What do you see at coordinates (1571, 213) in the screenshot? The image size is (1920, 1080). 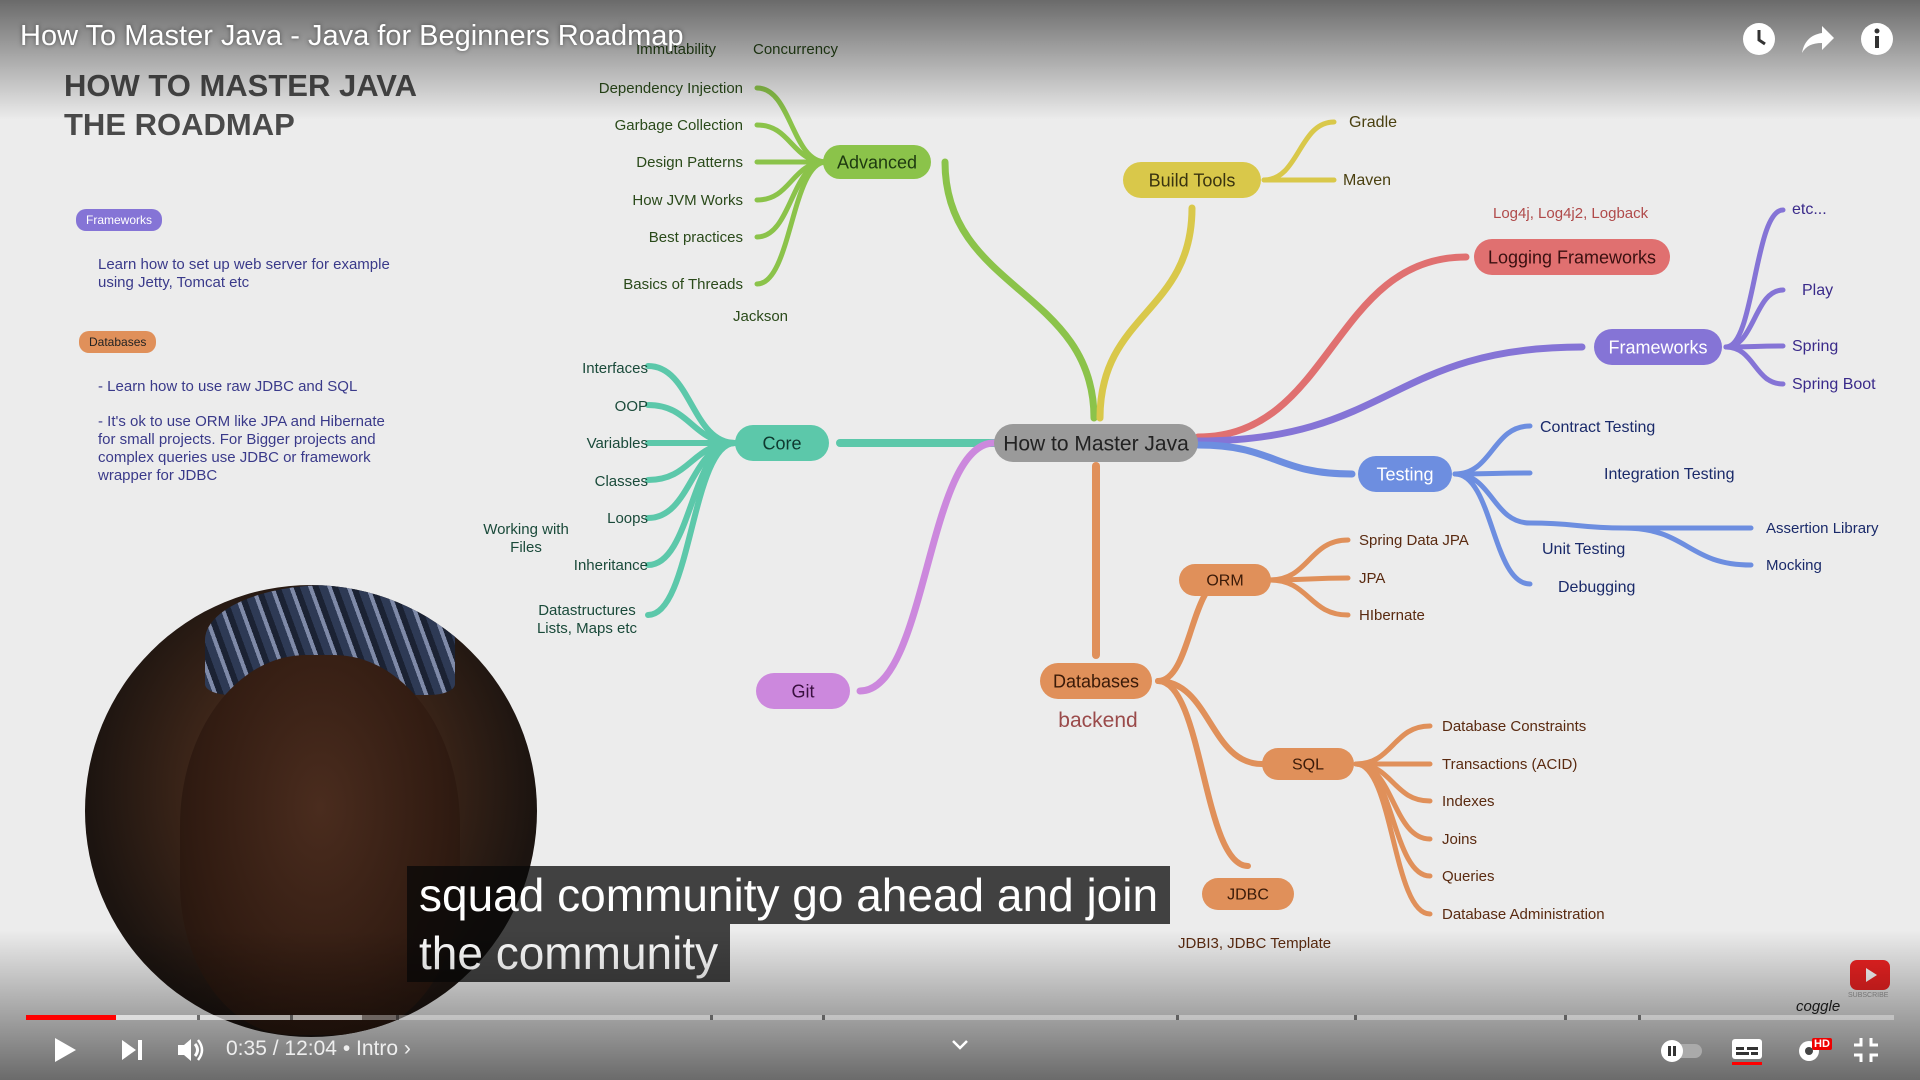 I see `logging-note: Log4j, Log4j2, Logback` at bounding box center [1571, 213].